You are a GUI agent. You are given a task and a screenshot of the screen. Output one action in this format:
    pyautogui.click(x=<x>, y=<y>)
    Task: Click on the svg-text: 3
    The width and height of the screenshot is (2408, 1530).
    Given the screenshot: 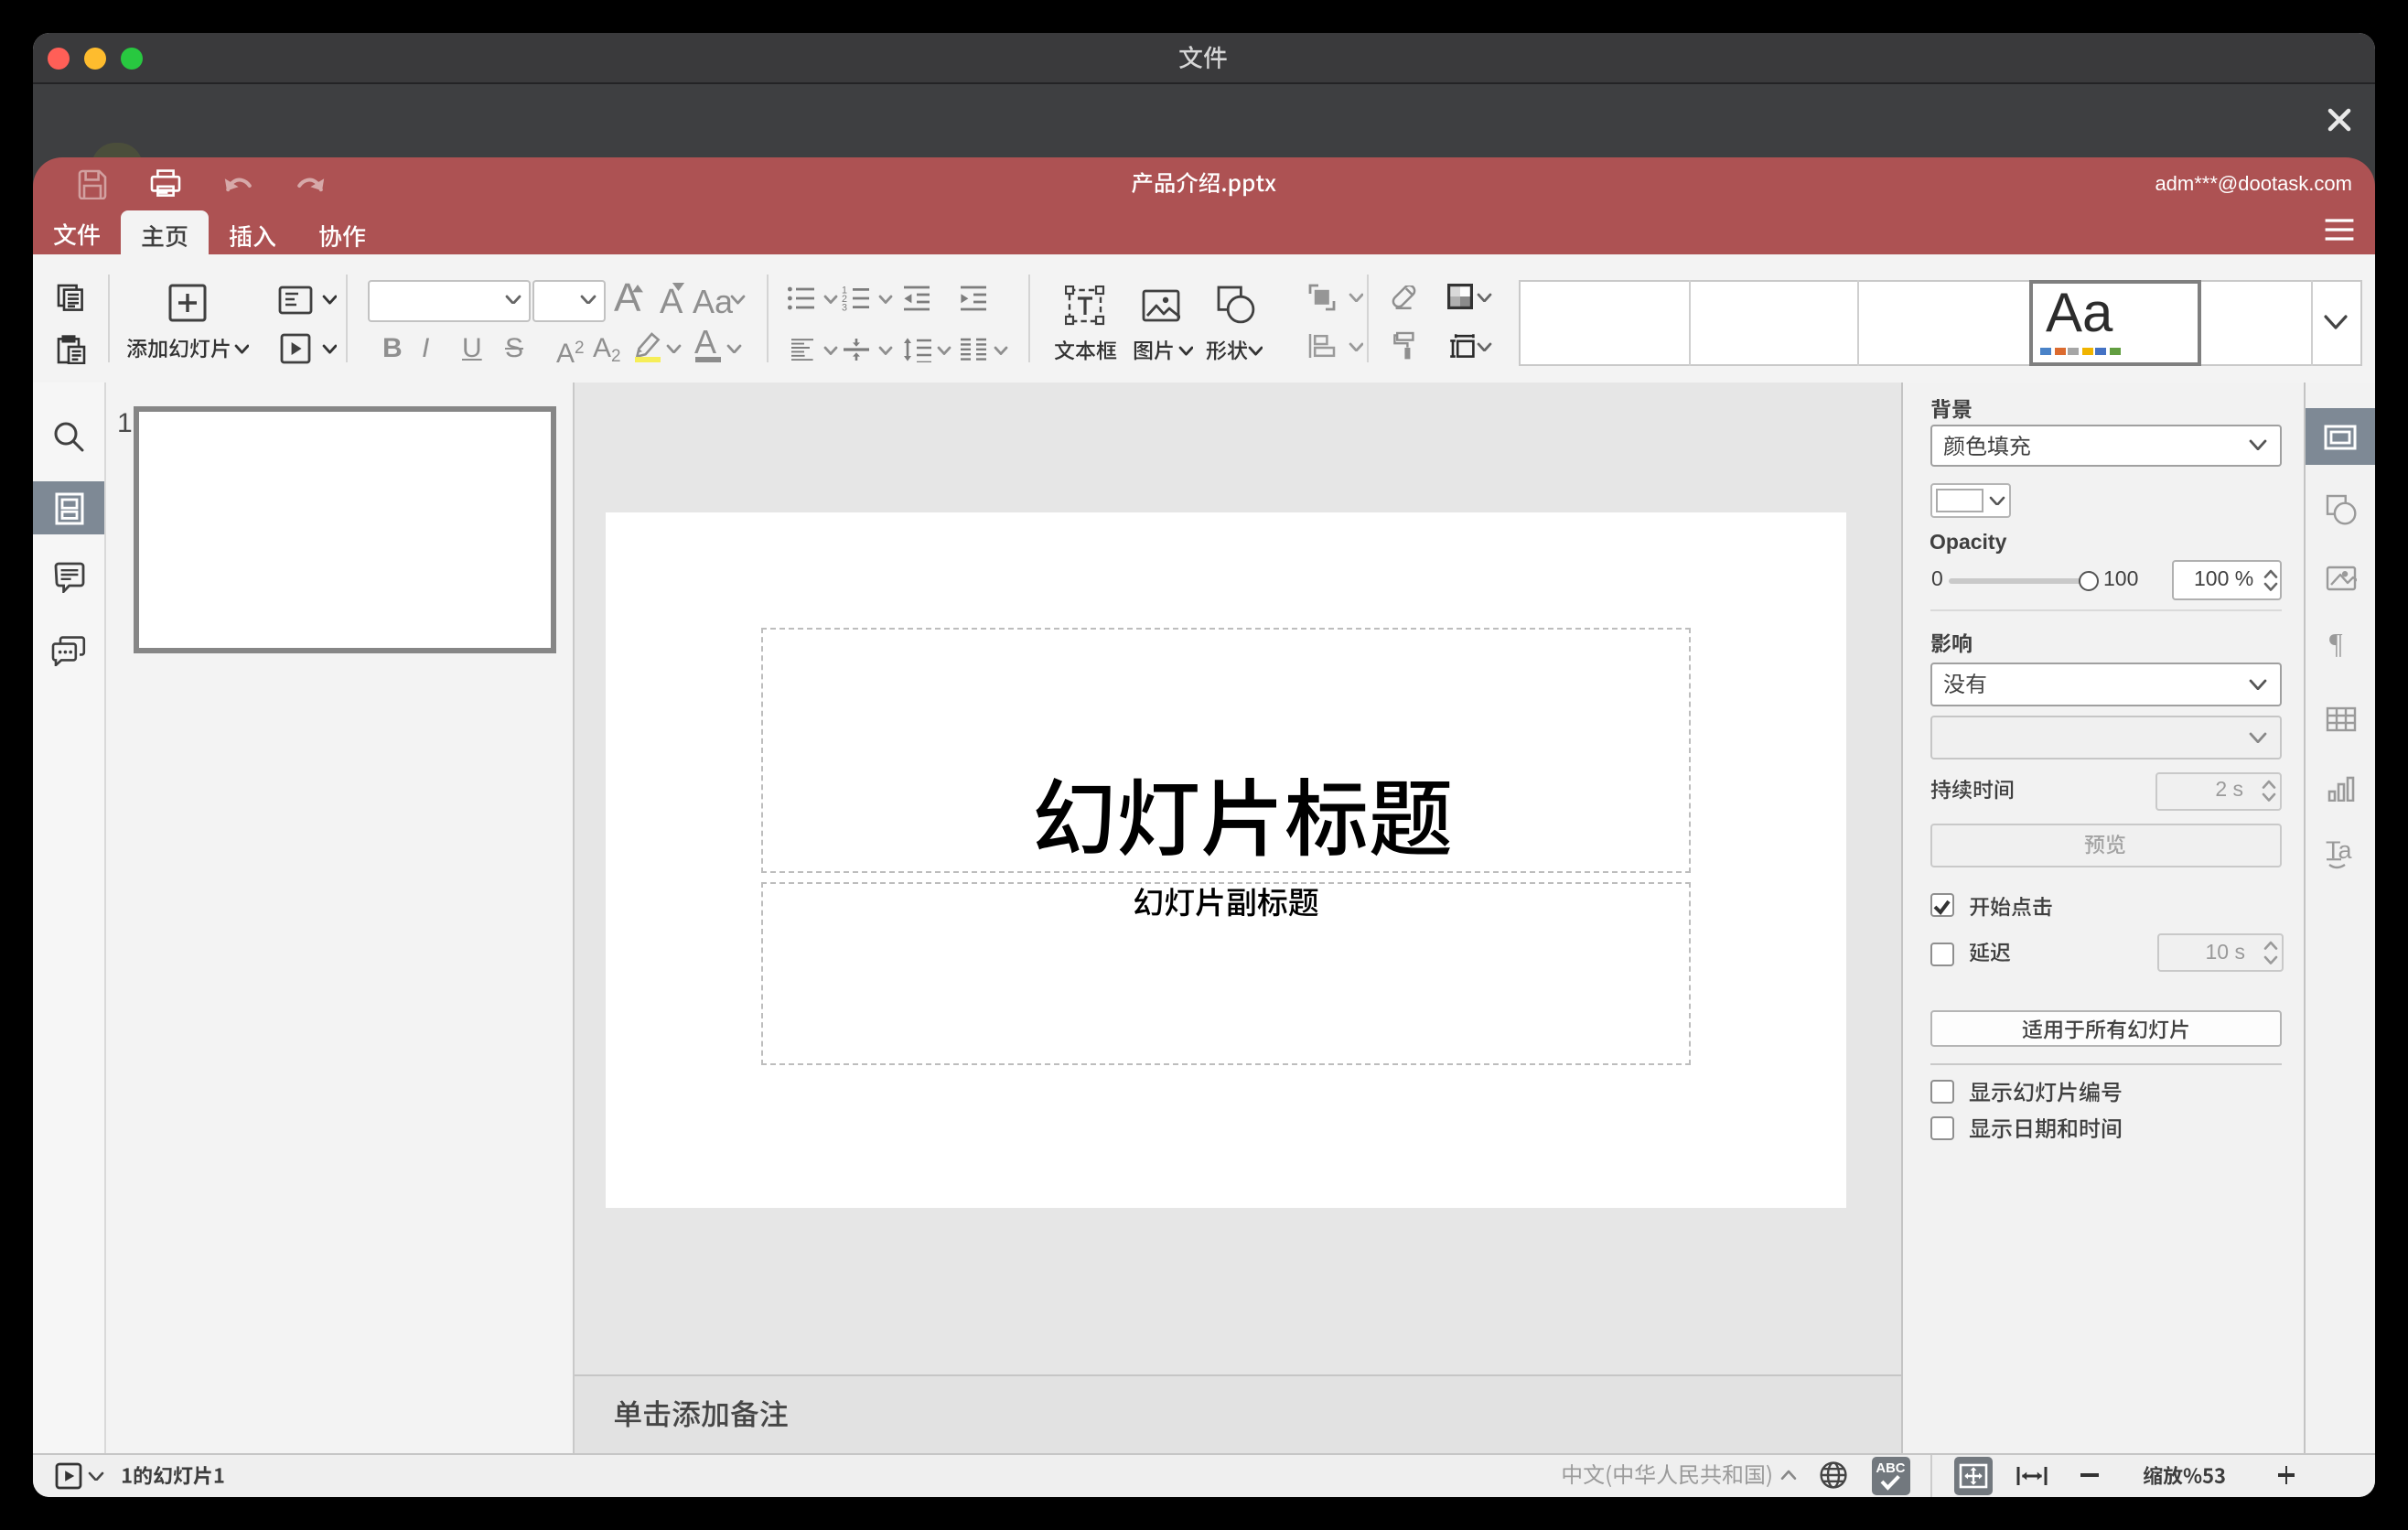 What is the action you would take?
    pyautogui.click(x=844, y=307)
    